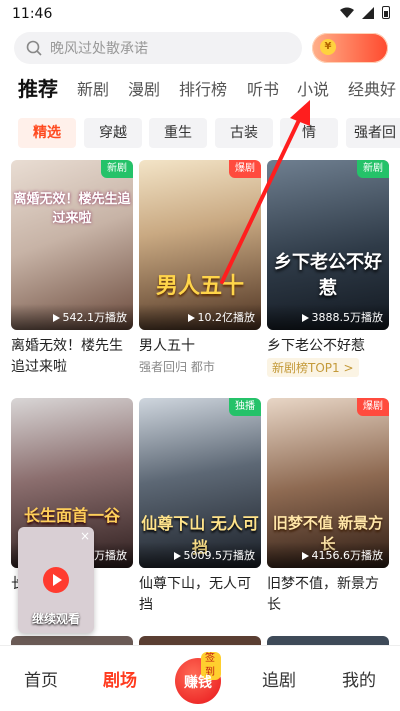 The height and width of the screenshot is (711, 400). What do you see at coordinates (372, 88) in the screenshot?
I see `tab-classic: 经典好` at bounding box center [372, 88].